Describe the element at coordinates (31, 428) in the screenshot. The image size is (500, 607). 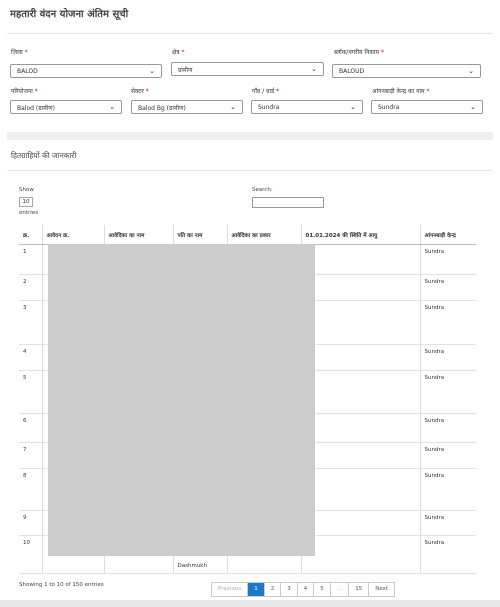
I see `row-sn: 6` at that location.